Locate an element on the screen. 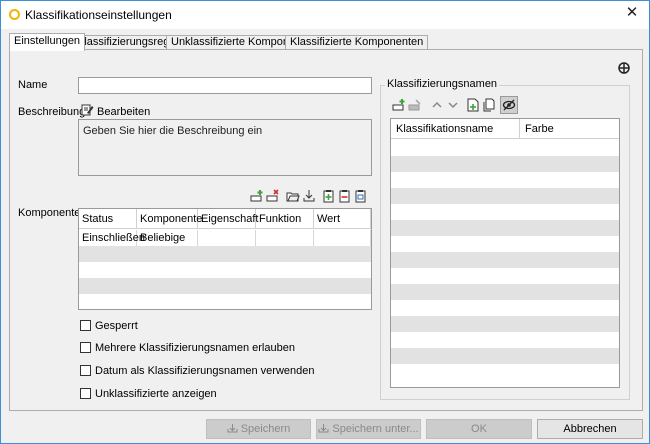  tab-einstellungen: Einstellungen is located at coordinates (47, 42).